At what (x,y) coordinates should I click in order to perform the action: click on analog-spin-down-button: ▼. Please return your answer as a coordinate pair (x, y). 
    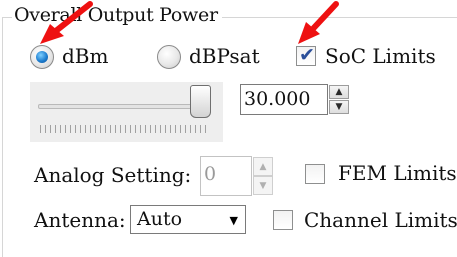
    Looking at the image, I should click on (263, 185).